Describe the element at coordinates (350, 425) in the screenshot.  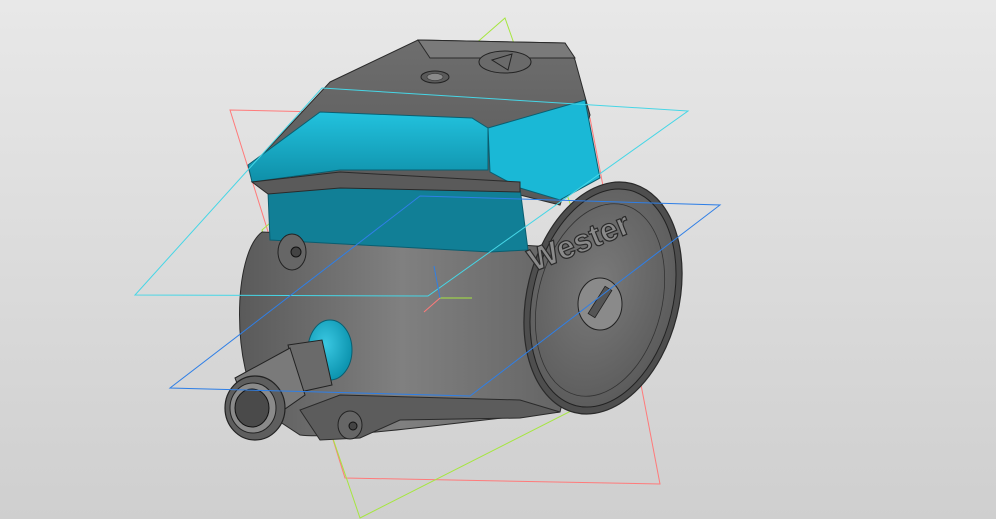
I see `bolt-boss-lower` at that location.